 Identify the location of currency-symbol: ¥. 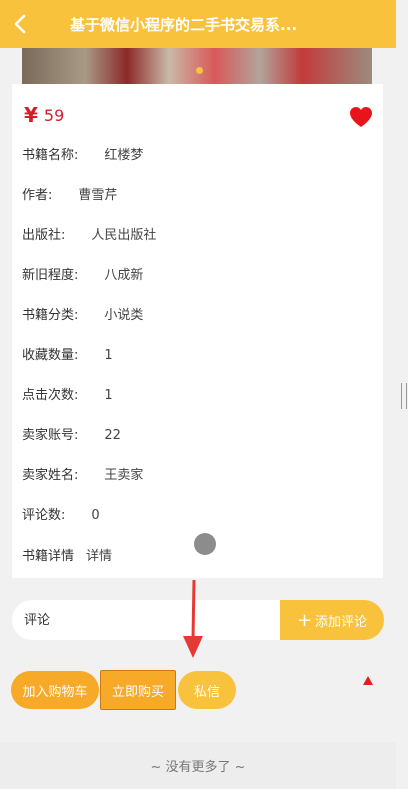
(31, 115).